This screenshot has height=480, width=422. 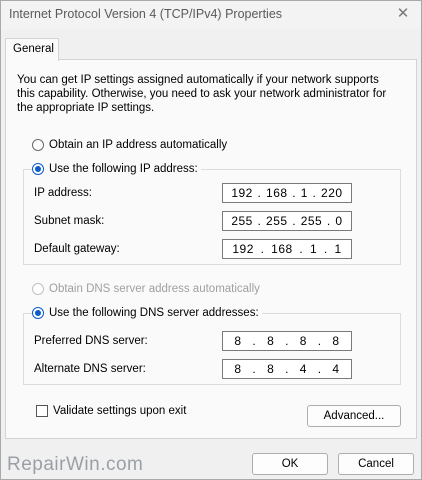 I want to click on validate-option: Validate settings upon exit, so click(x=111, y=411).